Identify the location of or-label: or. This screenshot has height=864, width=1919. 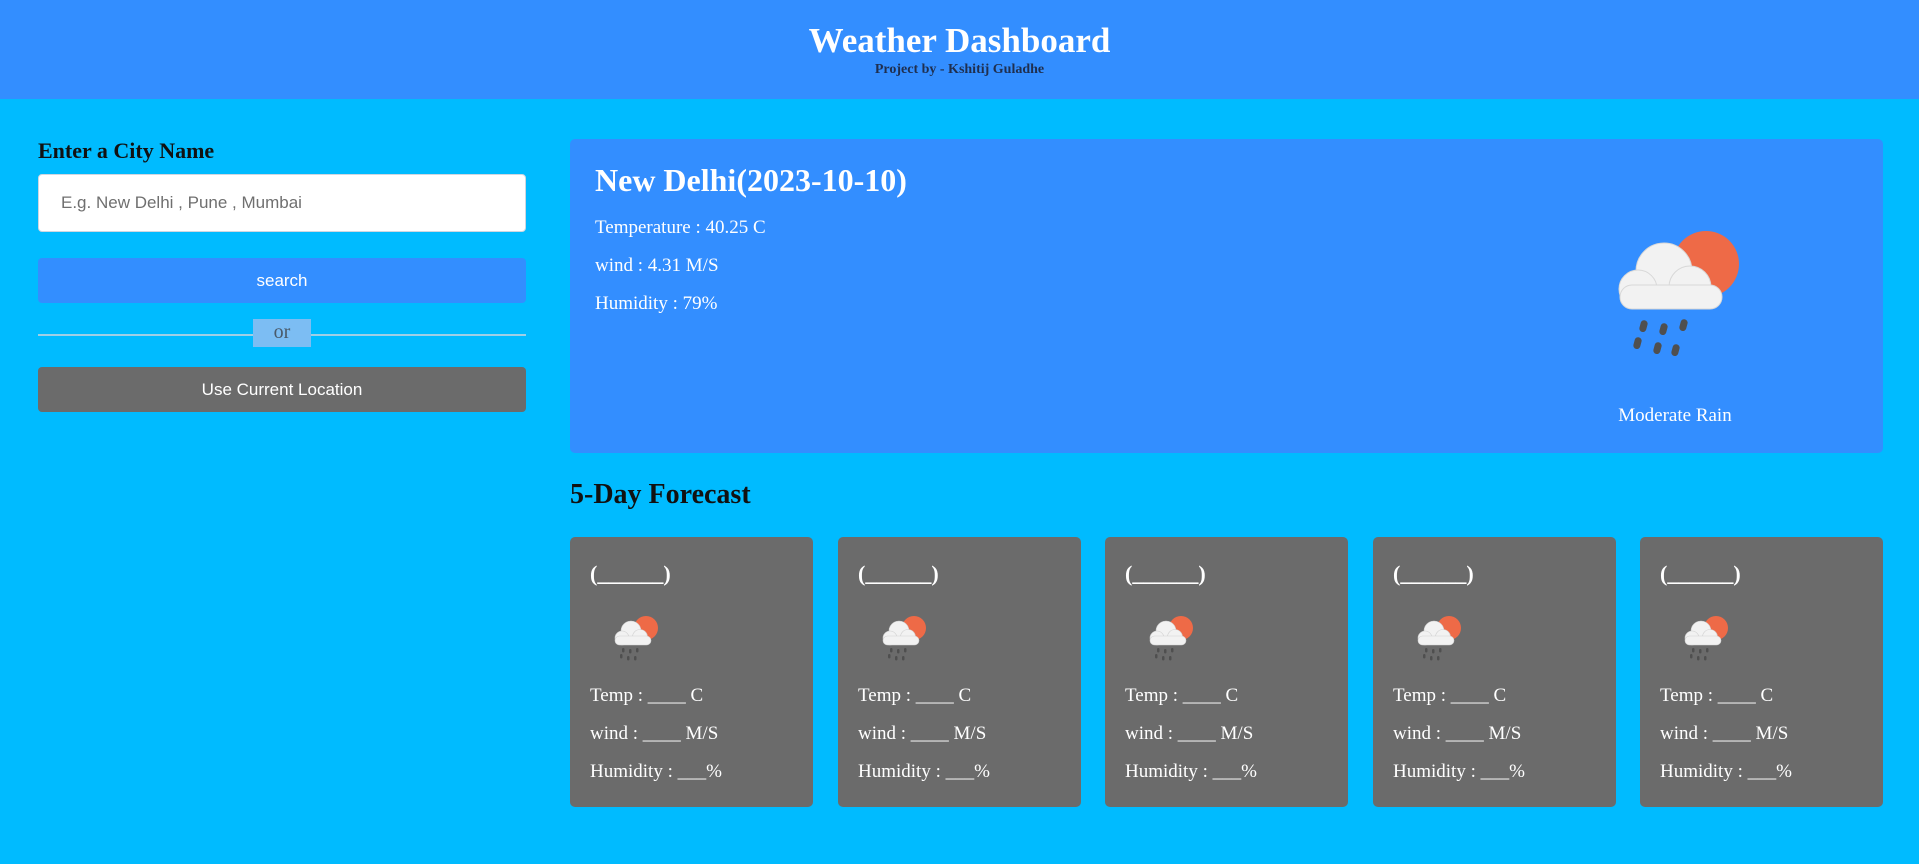
(282, 333).